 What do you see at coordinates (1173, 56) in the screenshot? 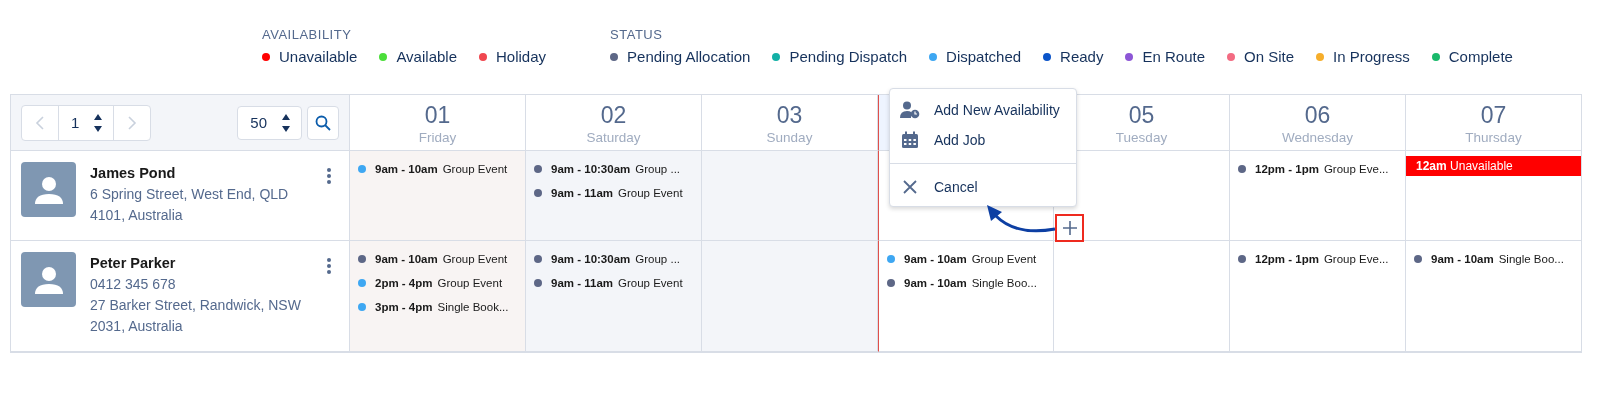
I see `legend-label: En Route` at bounding box center [1173, 56].